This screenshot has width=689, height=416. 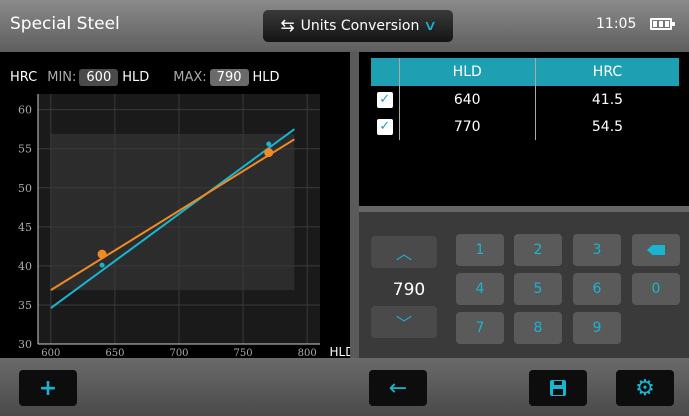 What do you see at coordinates (25, 305) in the screenshot?
I see `y-tick-label: 35` at bounding box center [25, 305].